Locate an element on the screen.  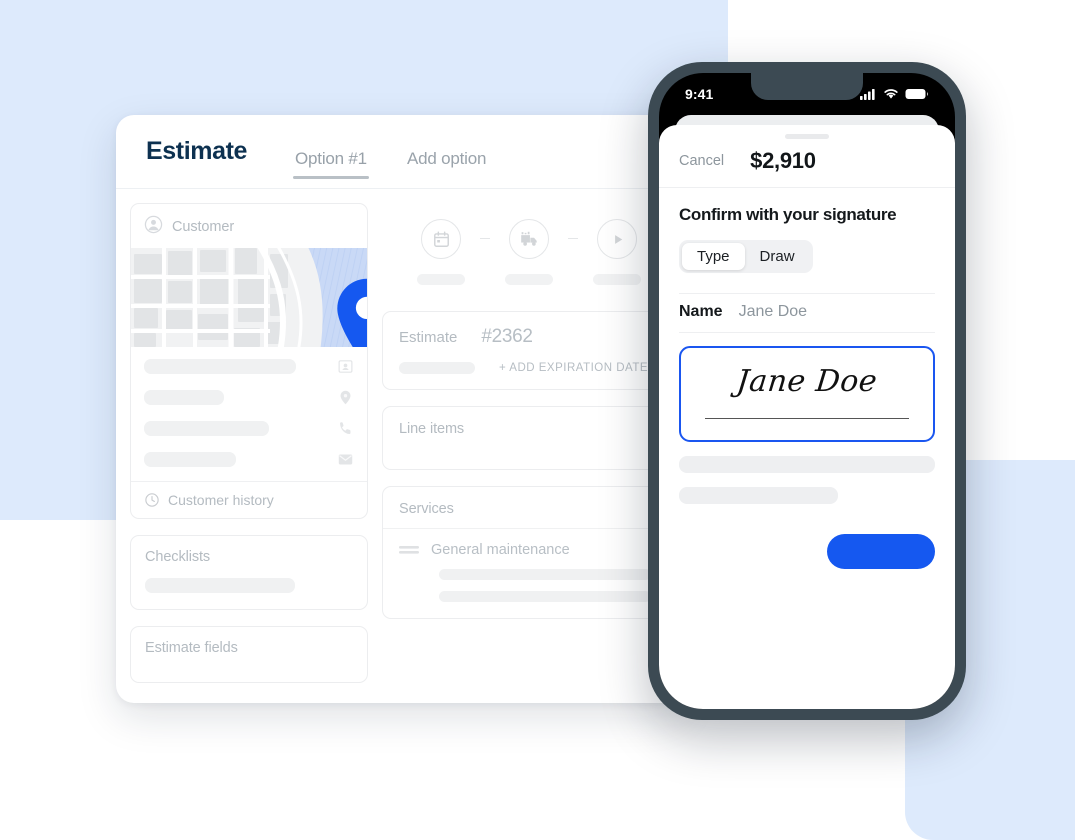
checklists-label: Checklists is located at coordinates (178, 557).